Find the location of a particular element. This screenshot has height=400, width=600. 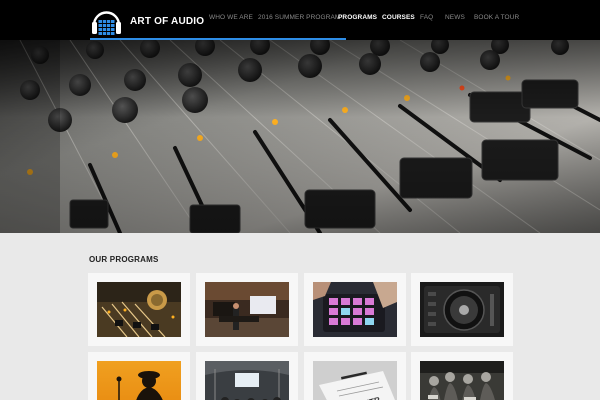

contract-document-photo-icon: CONTR is located at coordinates (355, 380).